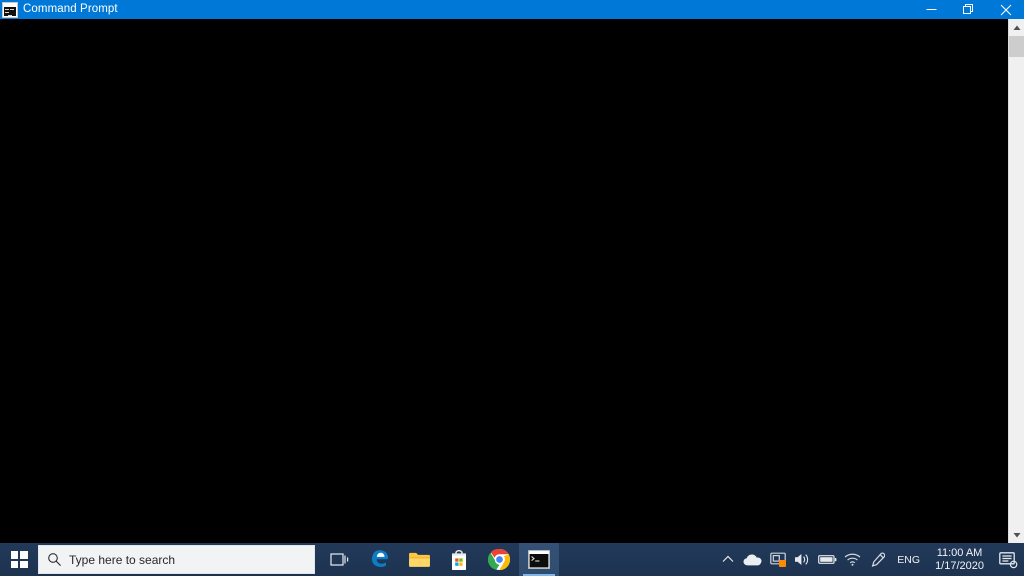 This screenshot has height=576, width=1024. I want to click on window-controls, so click(968, 9).